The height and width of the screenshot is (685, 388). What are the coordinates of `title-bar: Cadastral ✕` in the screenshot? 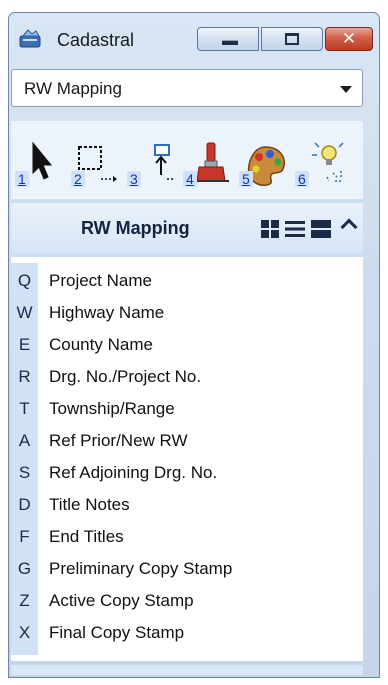 It's located at (194, 38).